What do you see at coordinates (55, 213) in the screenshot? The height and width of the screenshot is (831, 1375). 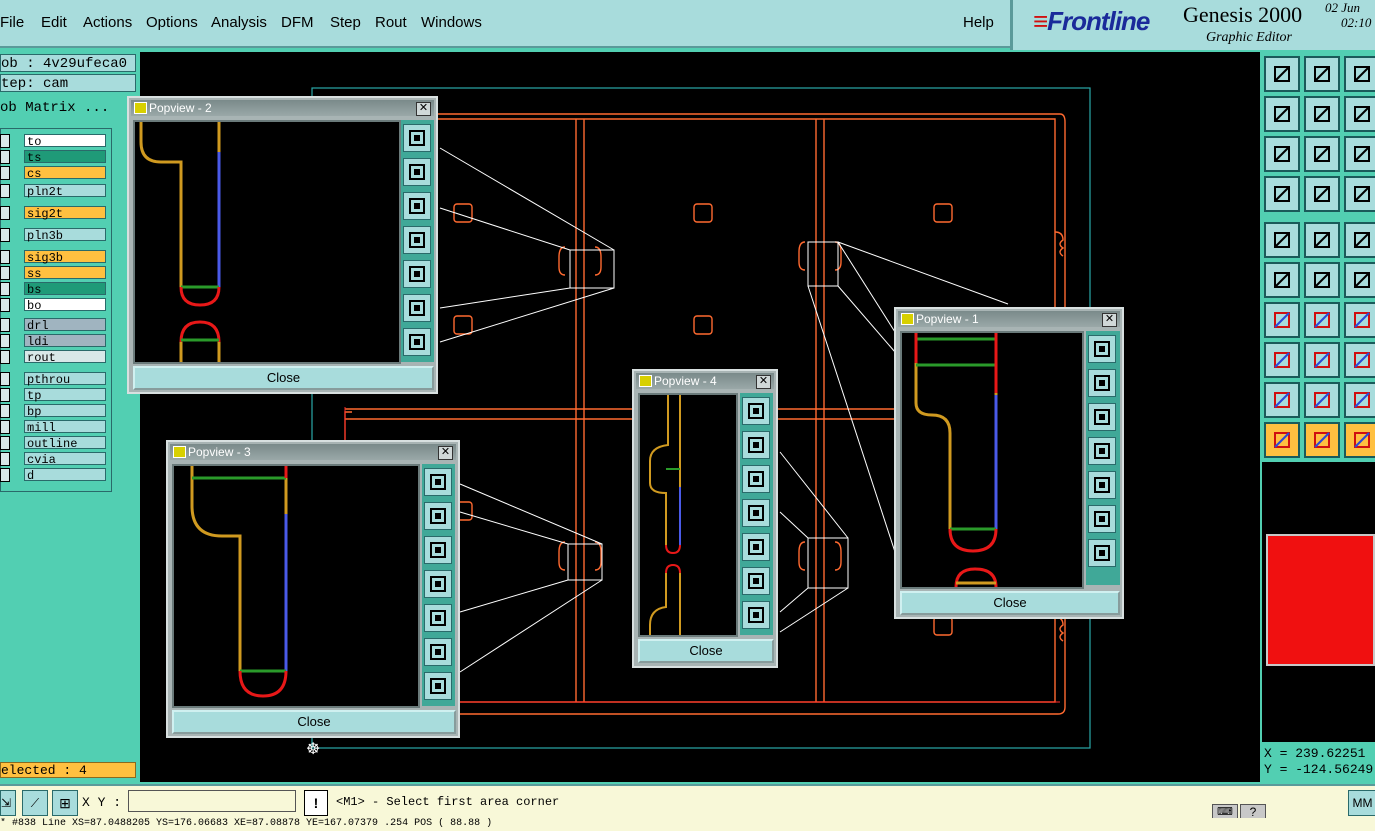 I see `layer-row: sig2t` at bounding box center [55, 213].